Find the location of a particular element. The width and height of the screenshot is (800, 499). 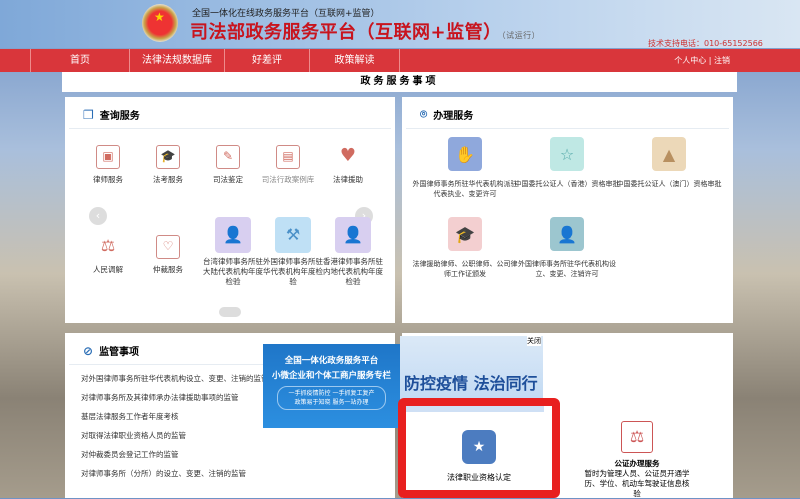

carousel-prev-button: ‹ is located at coordinates (98, 216).